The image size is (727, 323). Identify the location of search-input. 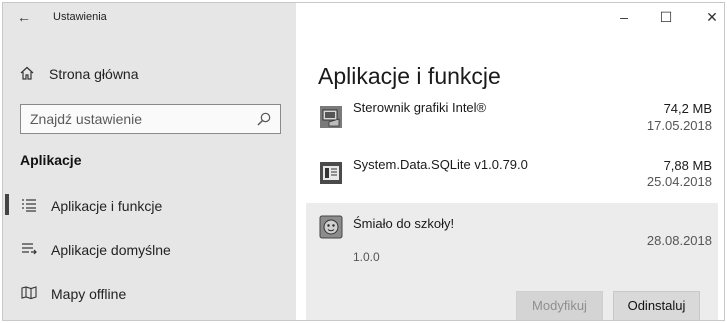
(135, 119).